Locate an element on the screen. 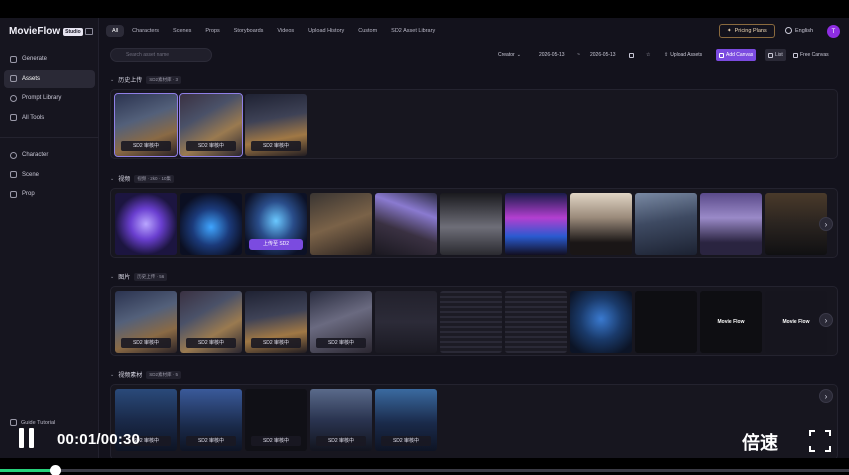 The height and width of the screenshot is (475, 849). generate-icon is located at coordinates (13, 59).